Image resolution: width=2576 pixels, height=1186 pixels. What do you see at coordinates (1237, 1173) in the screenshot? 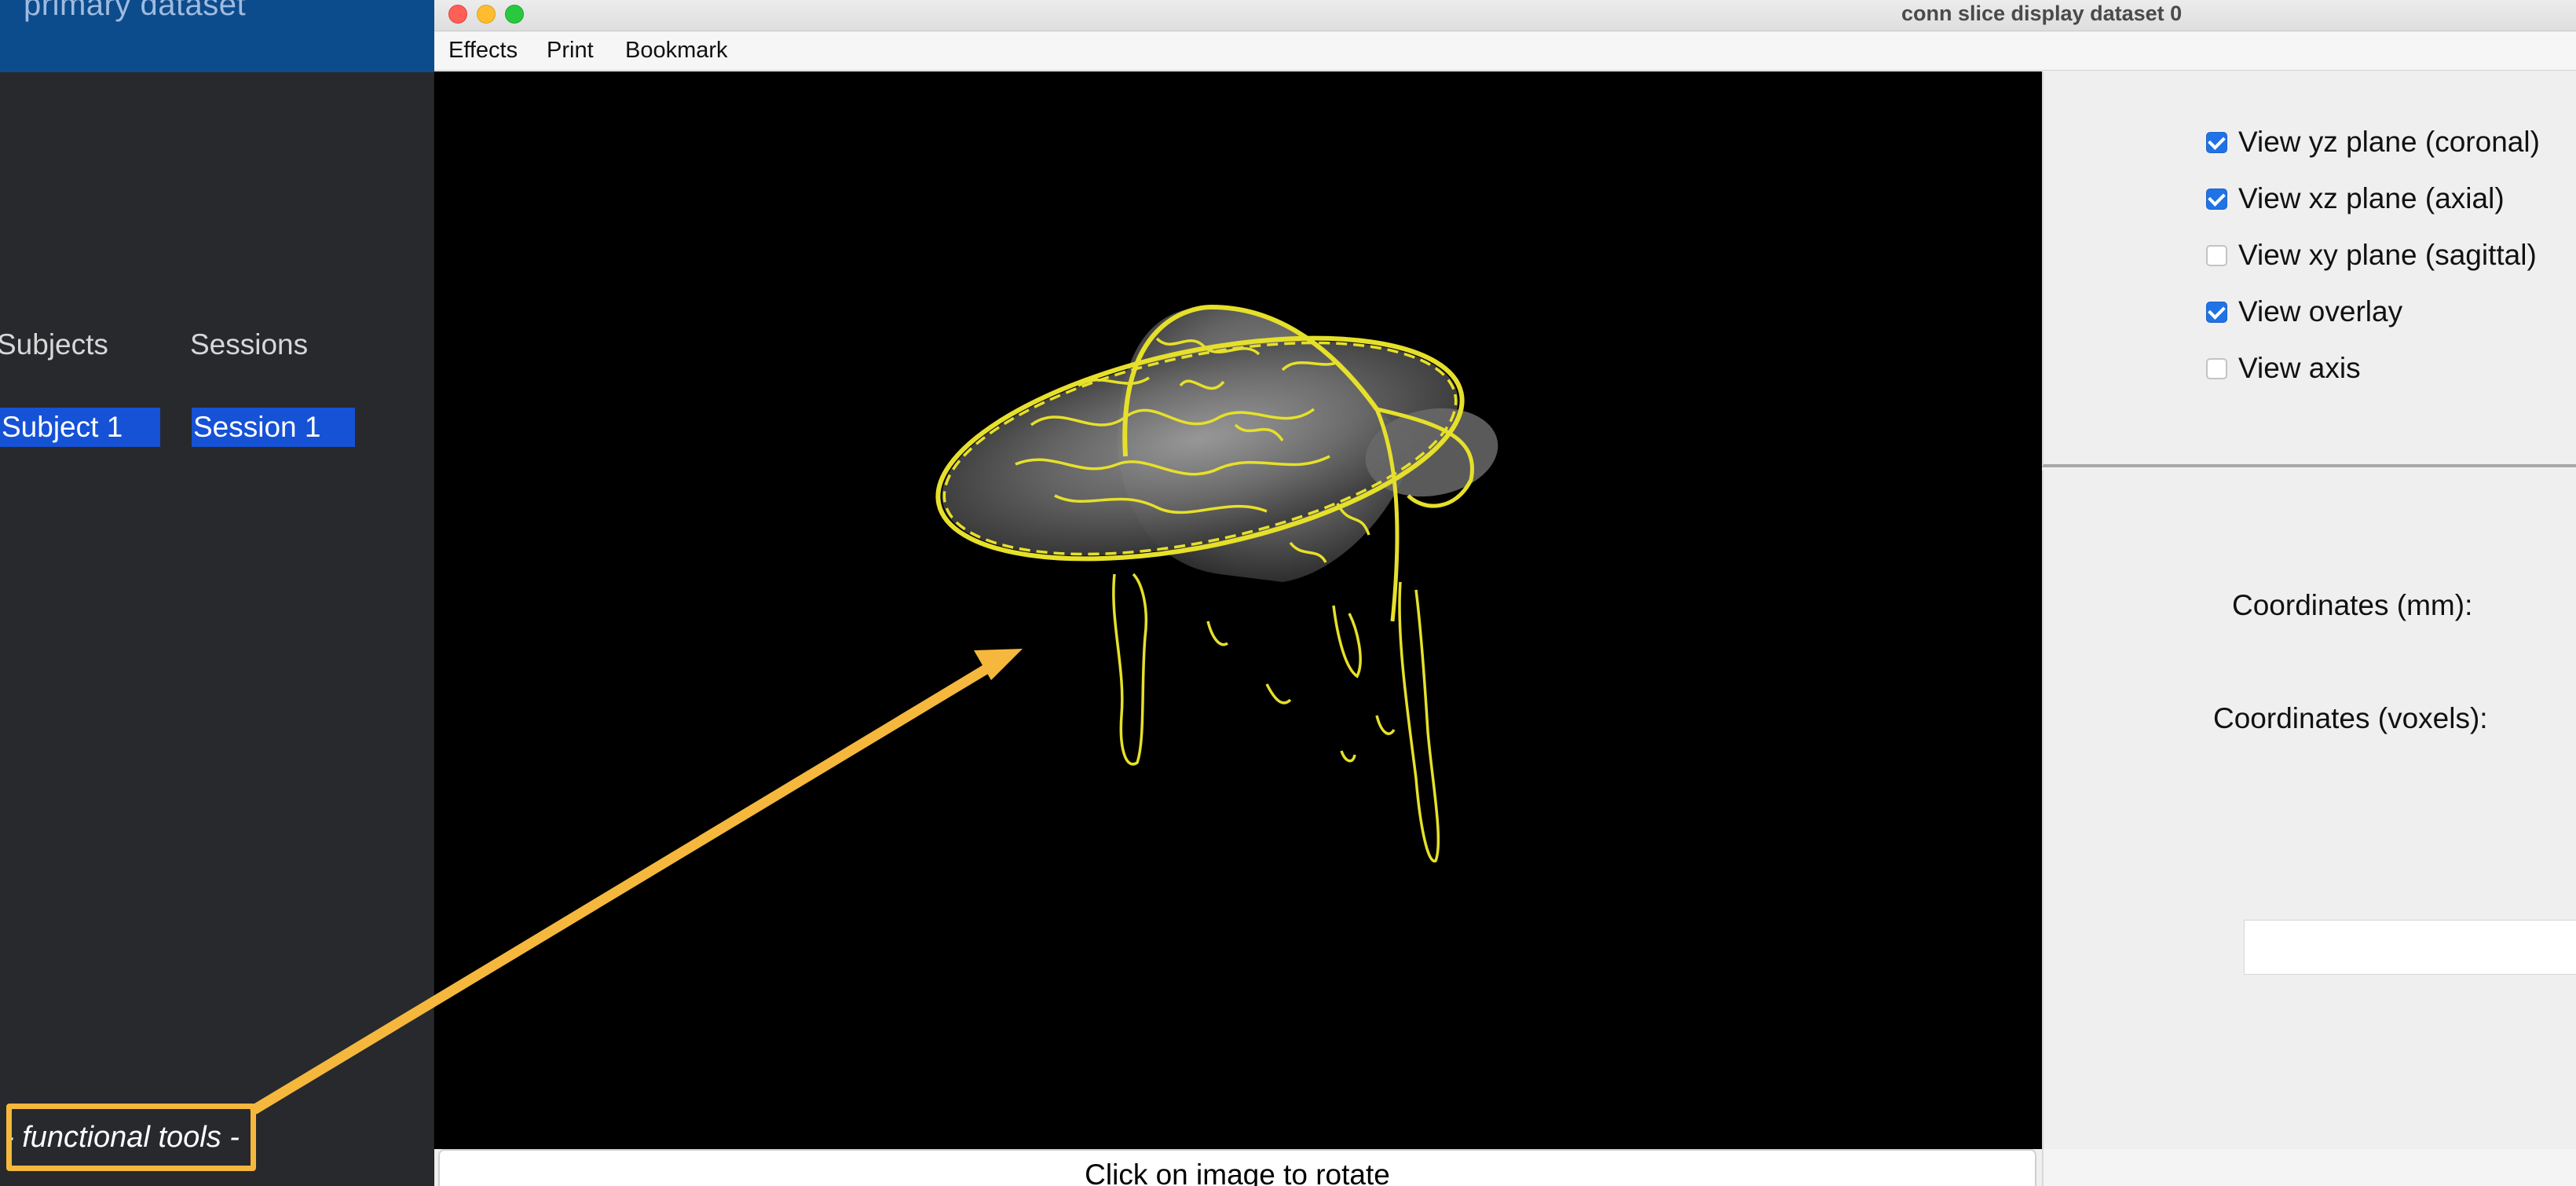
I see `rotate-hint-text: Click on image to rotate` at bounding box center [1237, 1173].